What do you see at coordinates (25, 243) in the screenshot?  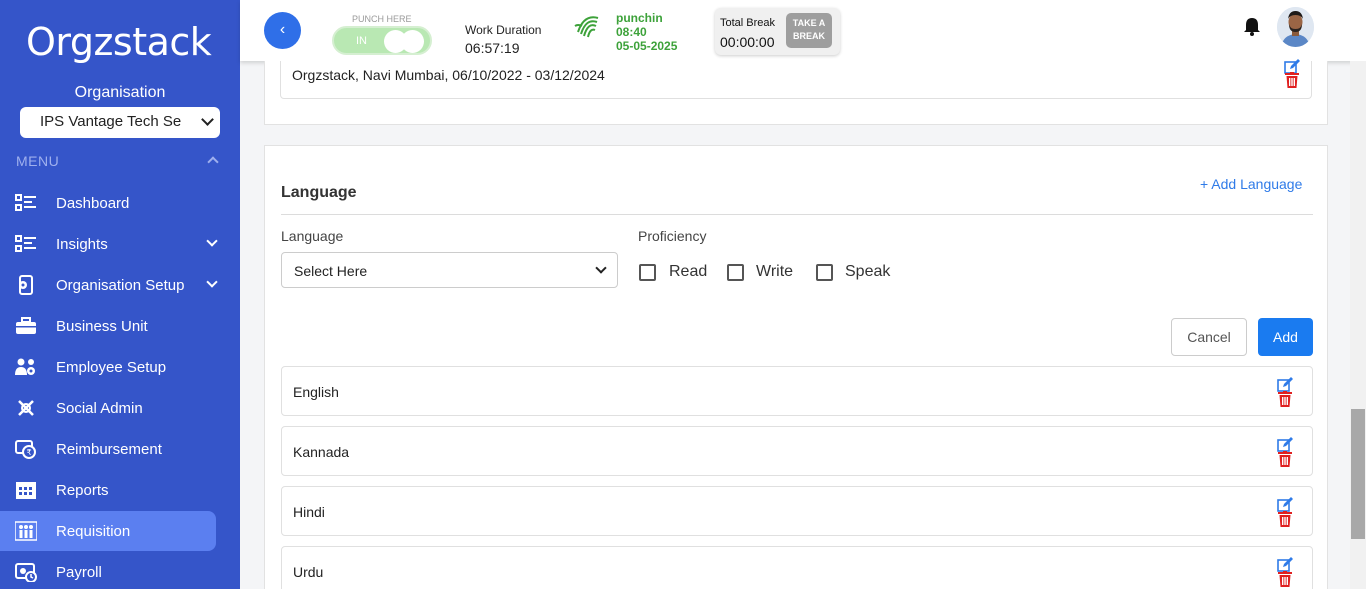 I see `insights-list-icon` at bounding box center [25, 243].